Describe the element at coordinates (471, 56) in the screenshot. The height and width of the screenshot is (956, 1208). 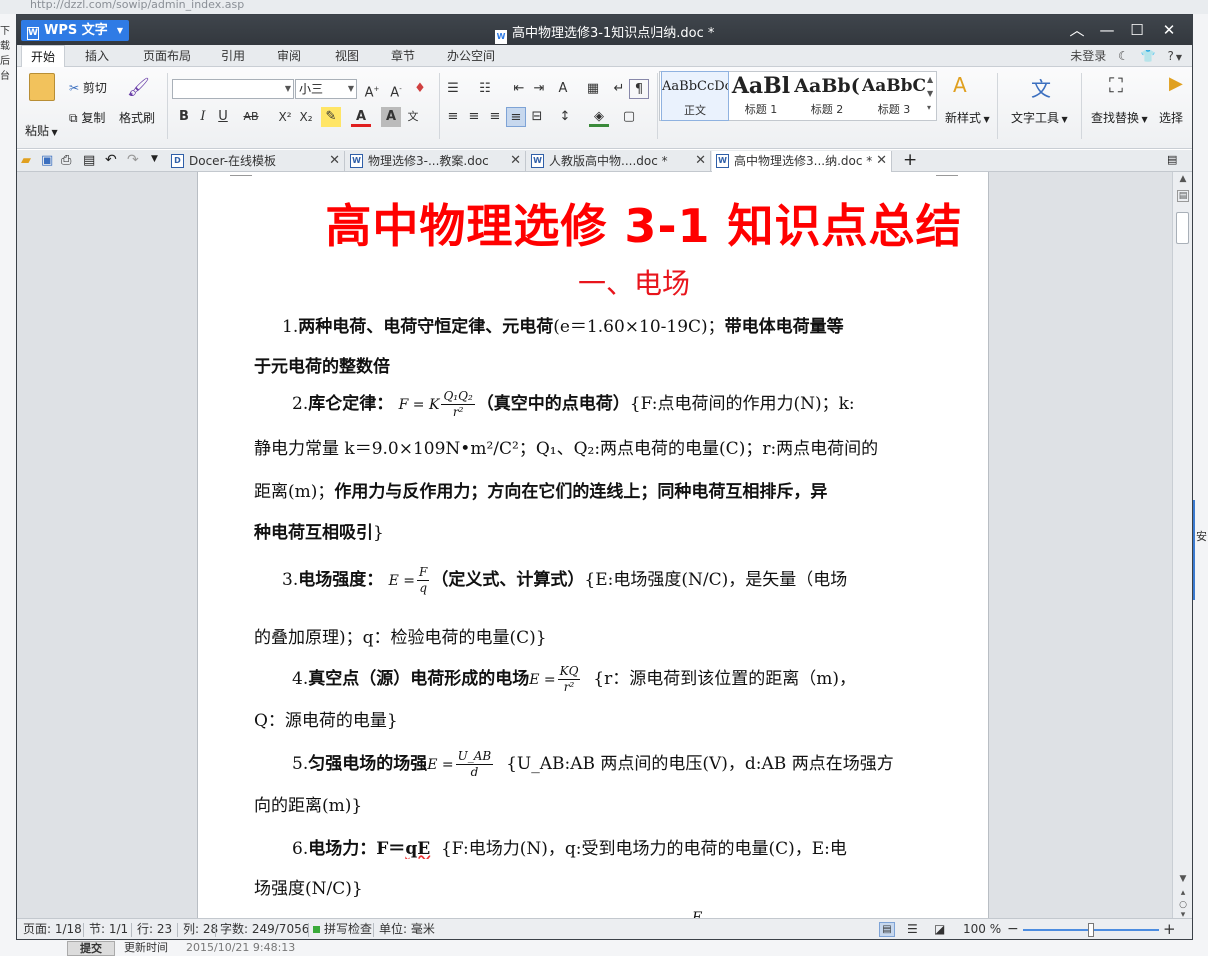
I see `tab-office-space: 办公空间` at that location.